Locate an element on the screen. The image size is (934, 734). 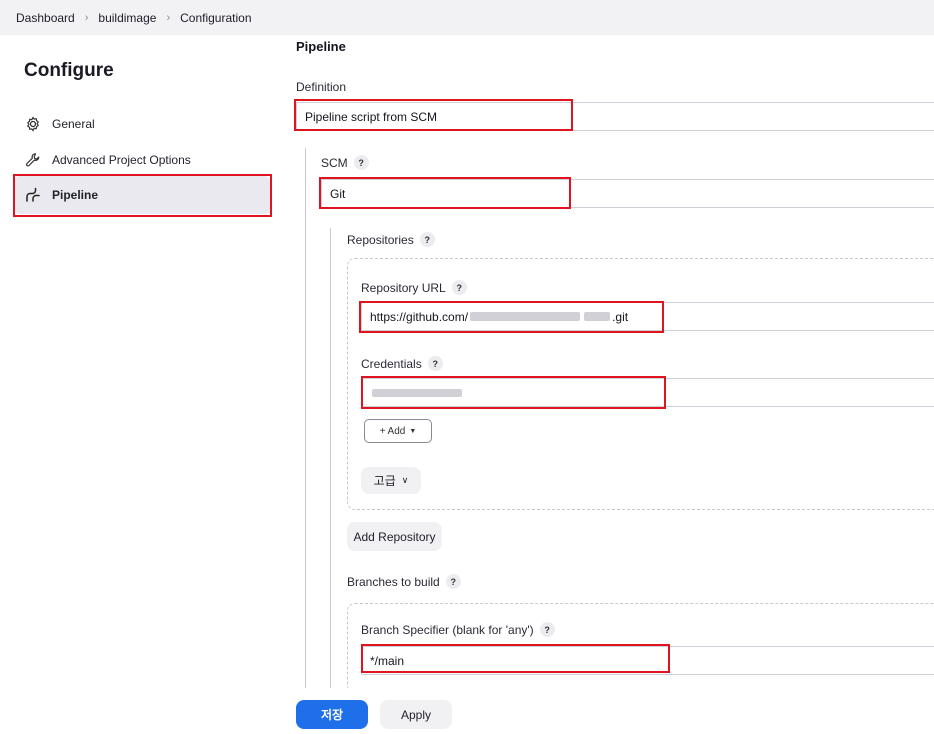
wrench-icon is located at coordinates (33, 160).